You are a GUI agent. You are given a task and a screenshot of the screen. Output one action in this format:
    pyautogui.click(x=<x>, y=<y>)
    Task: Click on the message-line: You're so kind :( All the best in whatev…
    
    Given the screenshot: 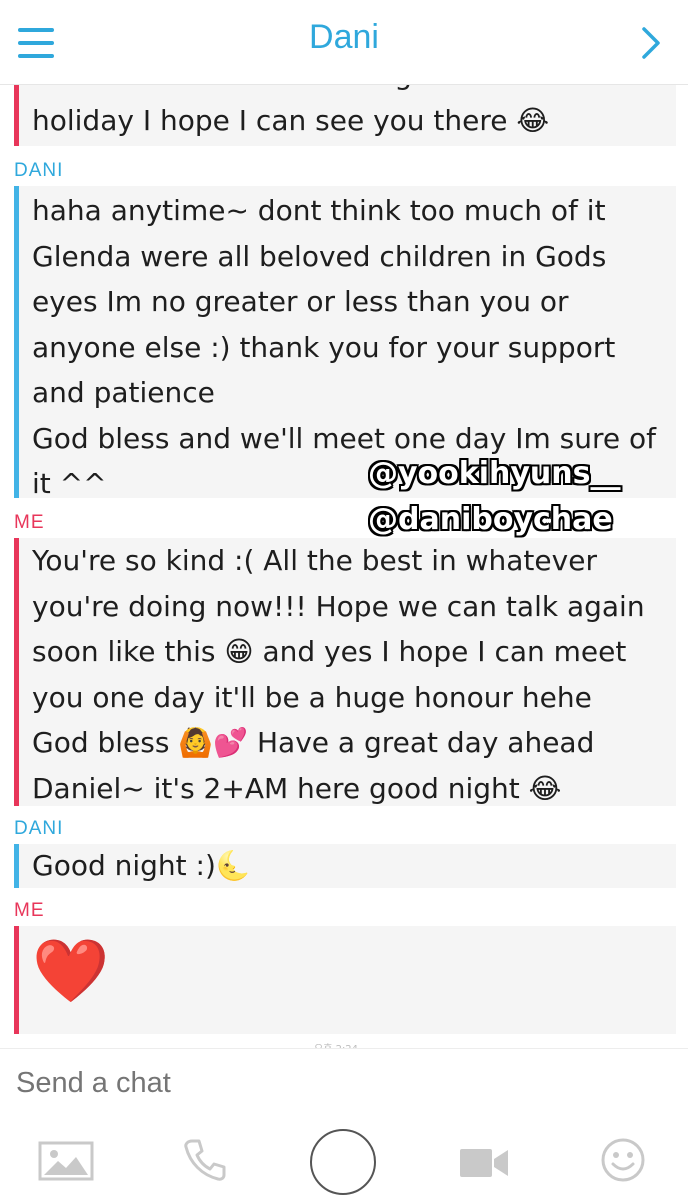 What is the action you would take?
    pyautogui.click(x=314, y=560)
    